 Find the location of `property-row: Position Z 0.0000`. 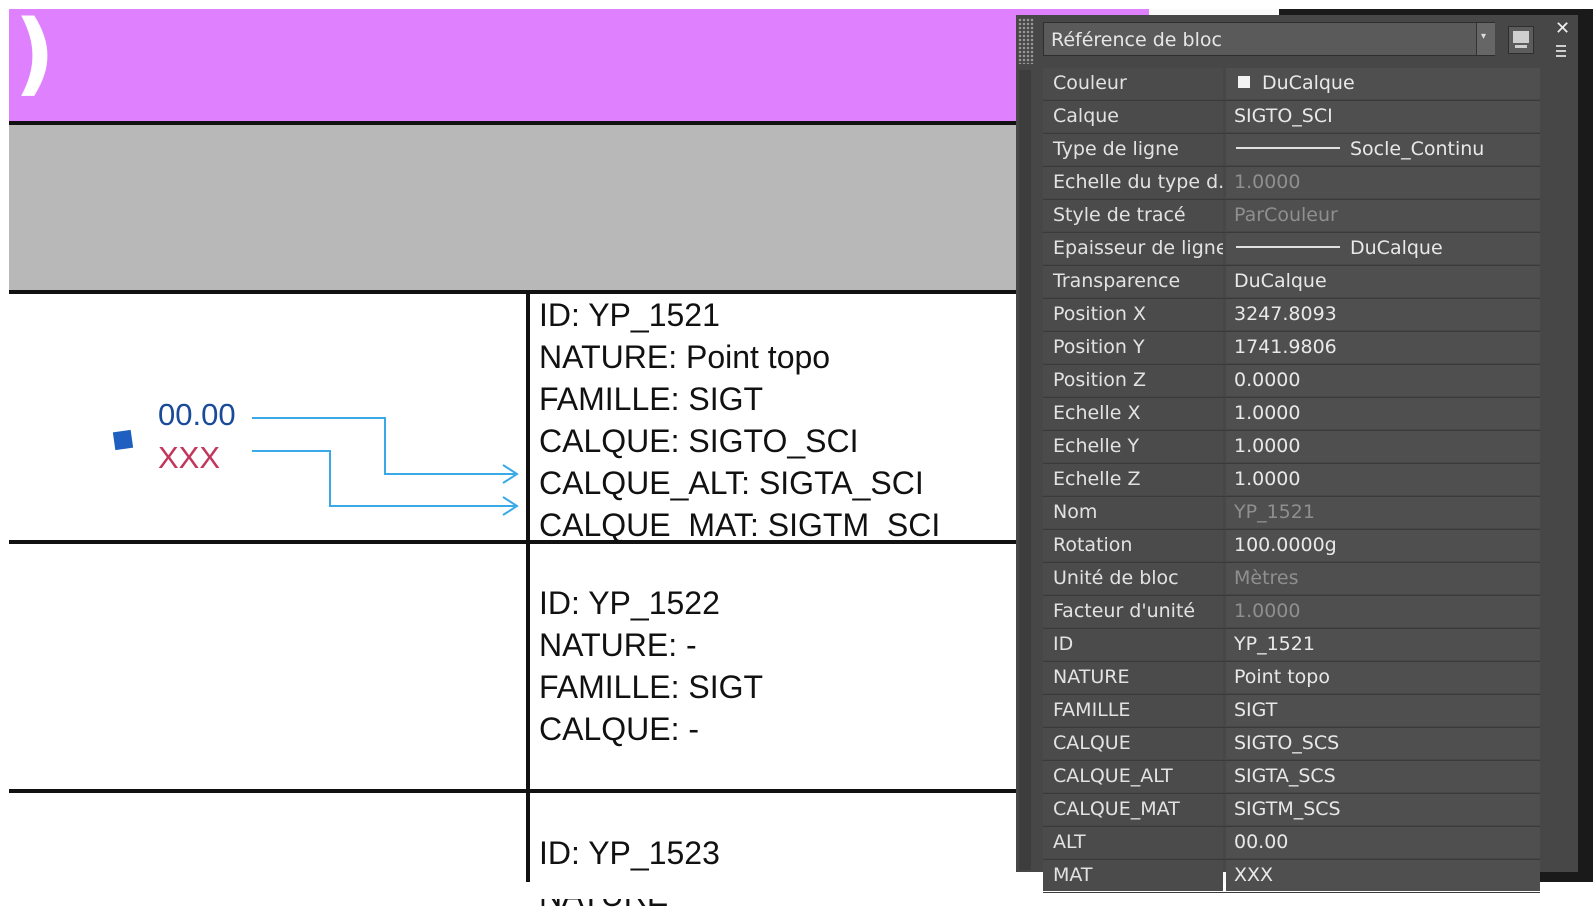

property-row: Position Z 0.0000 is located at coordinates (1291, 381).